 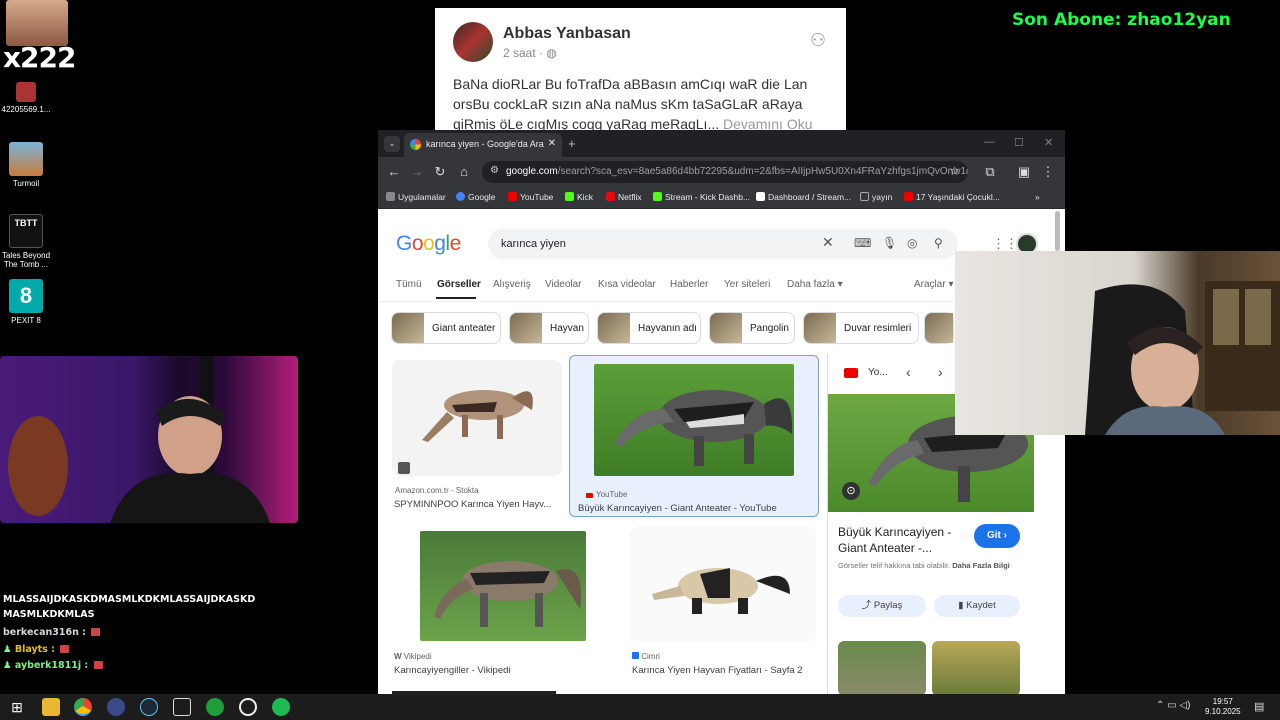 What do you see at coordinates (889, 243) in the screenshot?
I see `microphone-icon: 🎙` at bounding box center [889, 243].